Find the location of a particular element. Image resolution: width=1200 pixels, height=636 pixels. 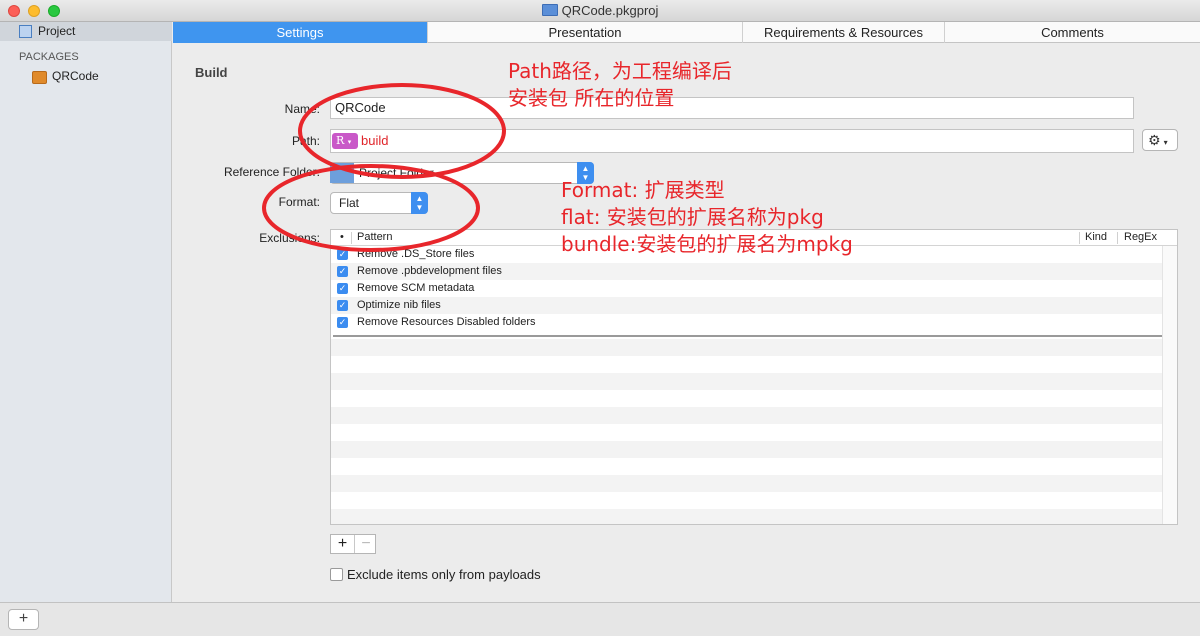

name-label: Name: is located at coordinates (302, 109).